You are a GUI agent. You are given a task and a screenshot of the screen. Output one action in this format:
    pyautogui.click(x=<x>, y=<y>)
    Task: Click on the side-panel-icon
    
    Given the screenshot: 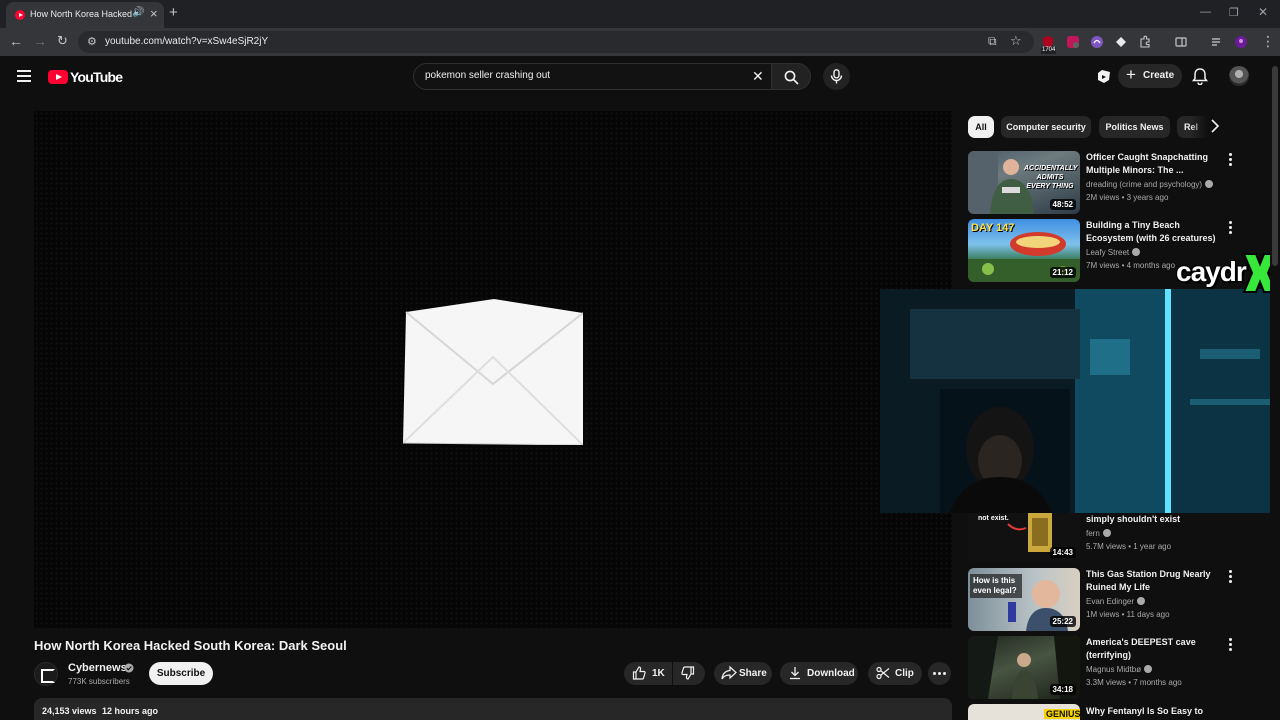 What is the action you would take?
    pyautogui.click(x=1181, y=42)
    